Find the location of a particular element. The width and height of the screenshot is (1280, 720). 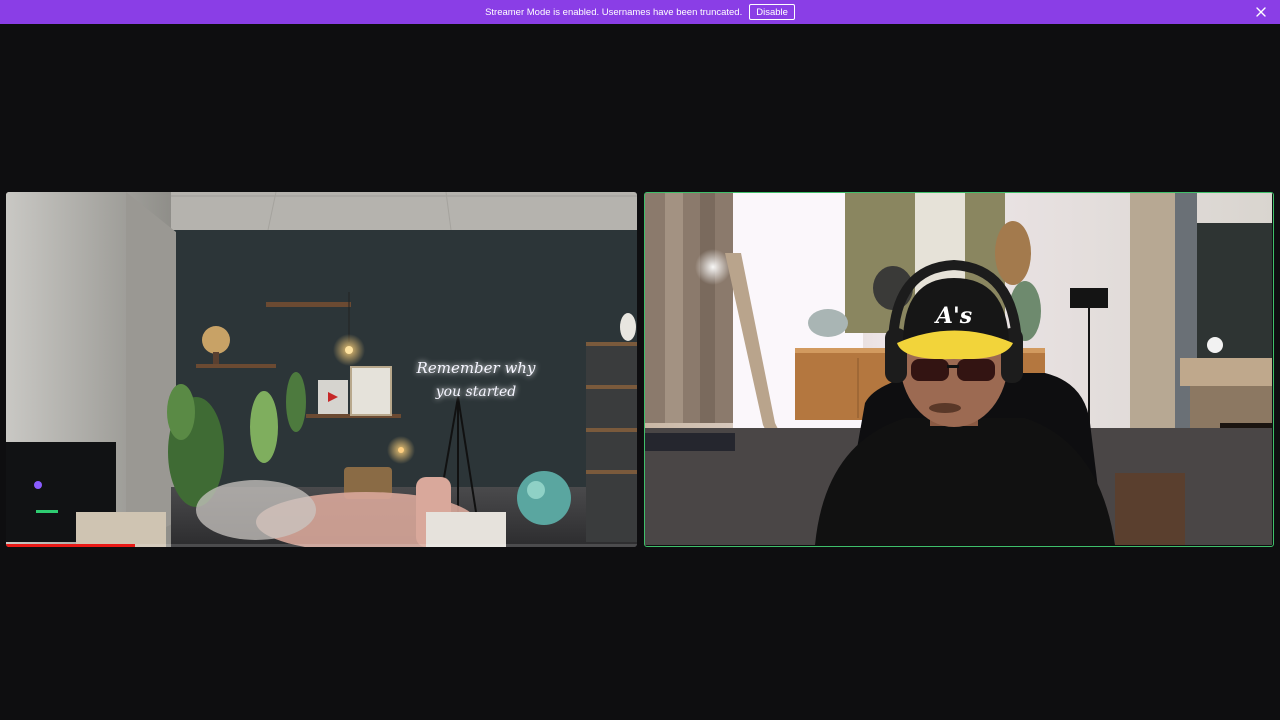

close-icon is located at coordinates (1261, 12).